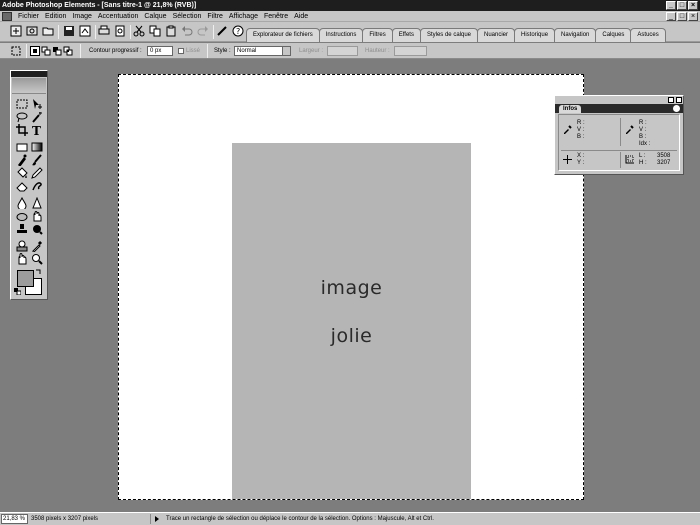 The image size is (700, 525). Describe the element at coordinates (238, 31) in the screenshot. I see `help-icon: ?` at that location.